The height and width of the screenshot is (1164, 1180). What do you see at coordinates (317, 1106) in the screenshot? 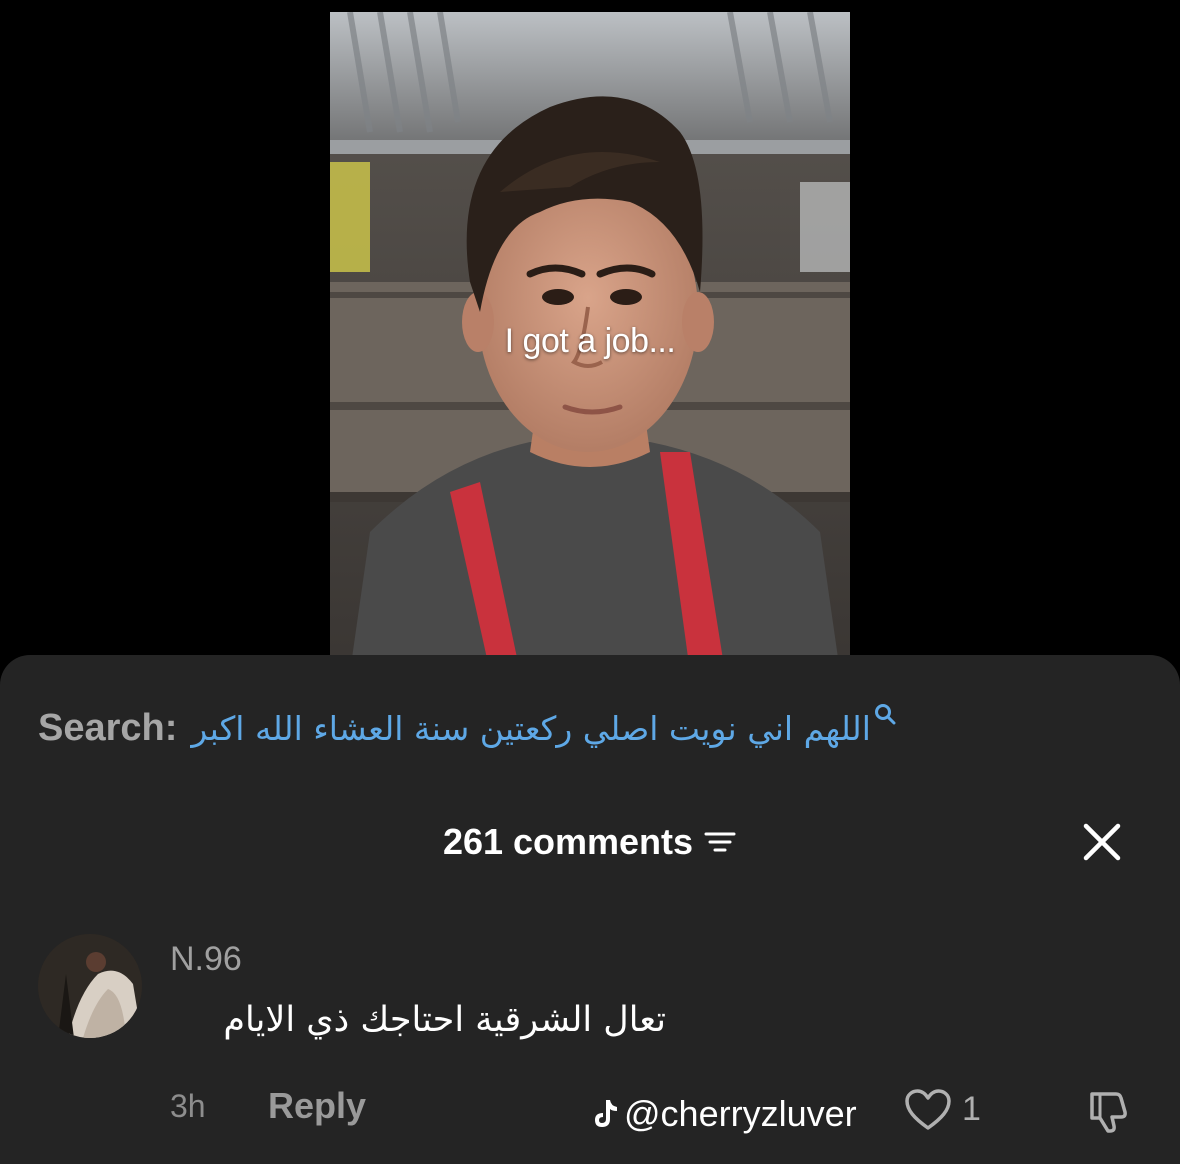
I see `reply-button: Reply` at bounding box center [317, 1106].